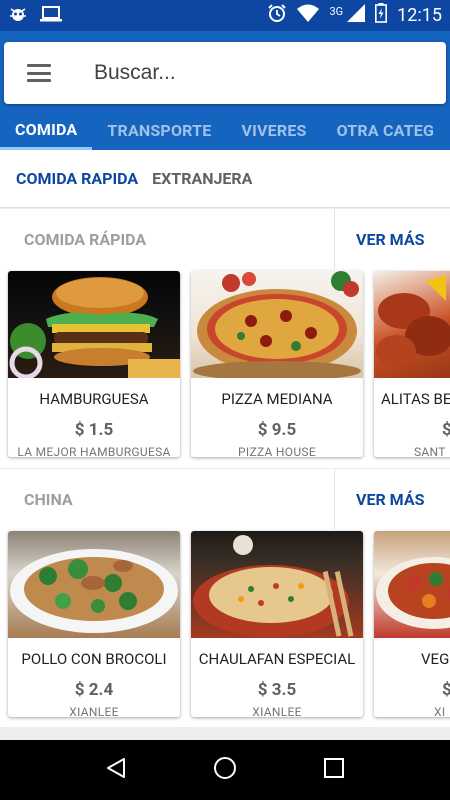 The width and height of the screenshot is (450, 800). Describe the element at coordinates (277, 399) in the screenshot. I see `product-name: PIZZA MEDIANA` at that location.